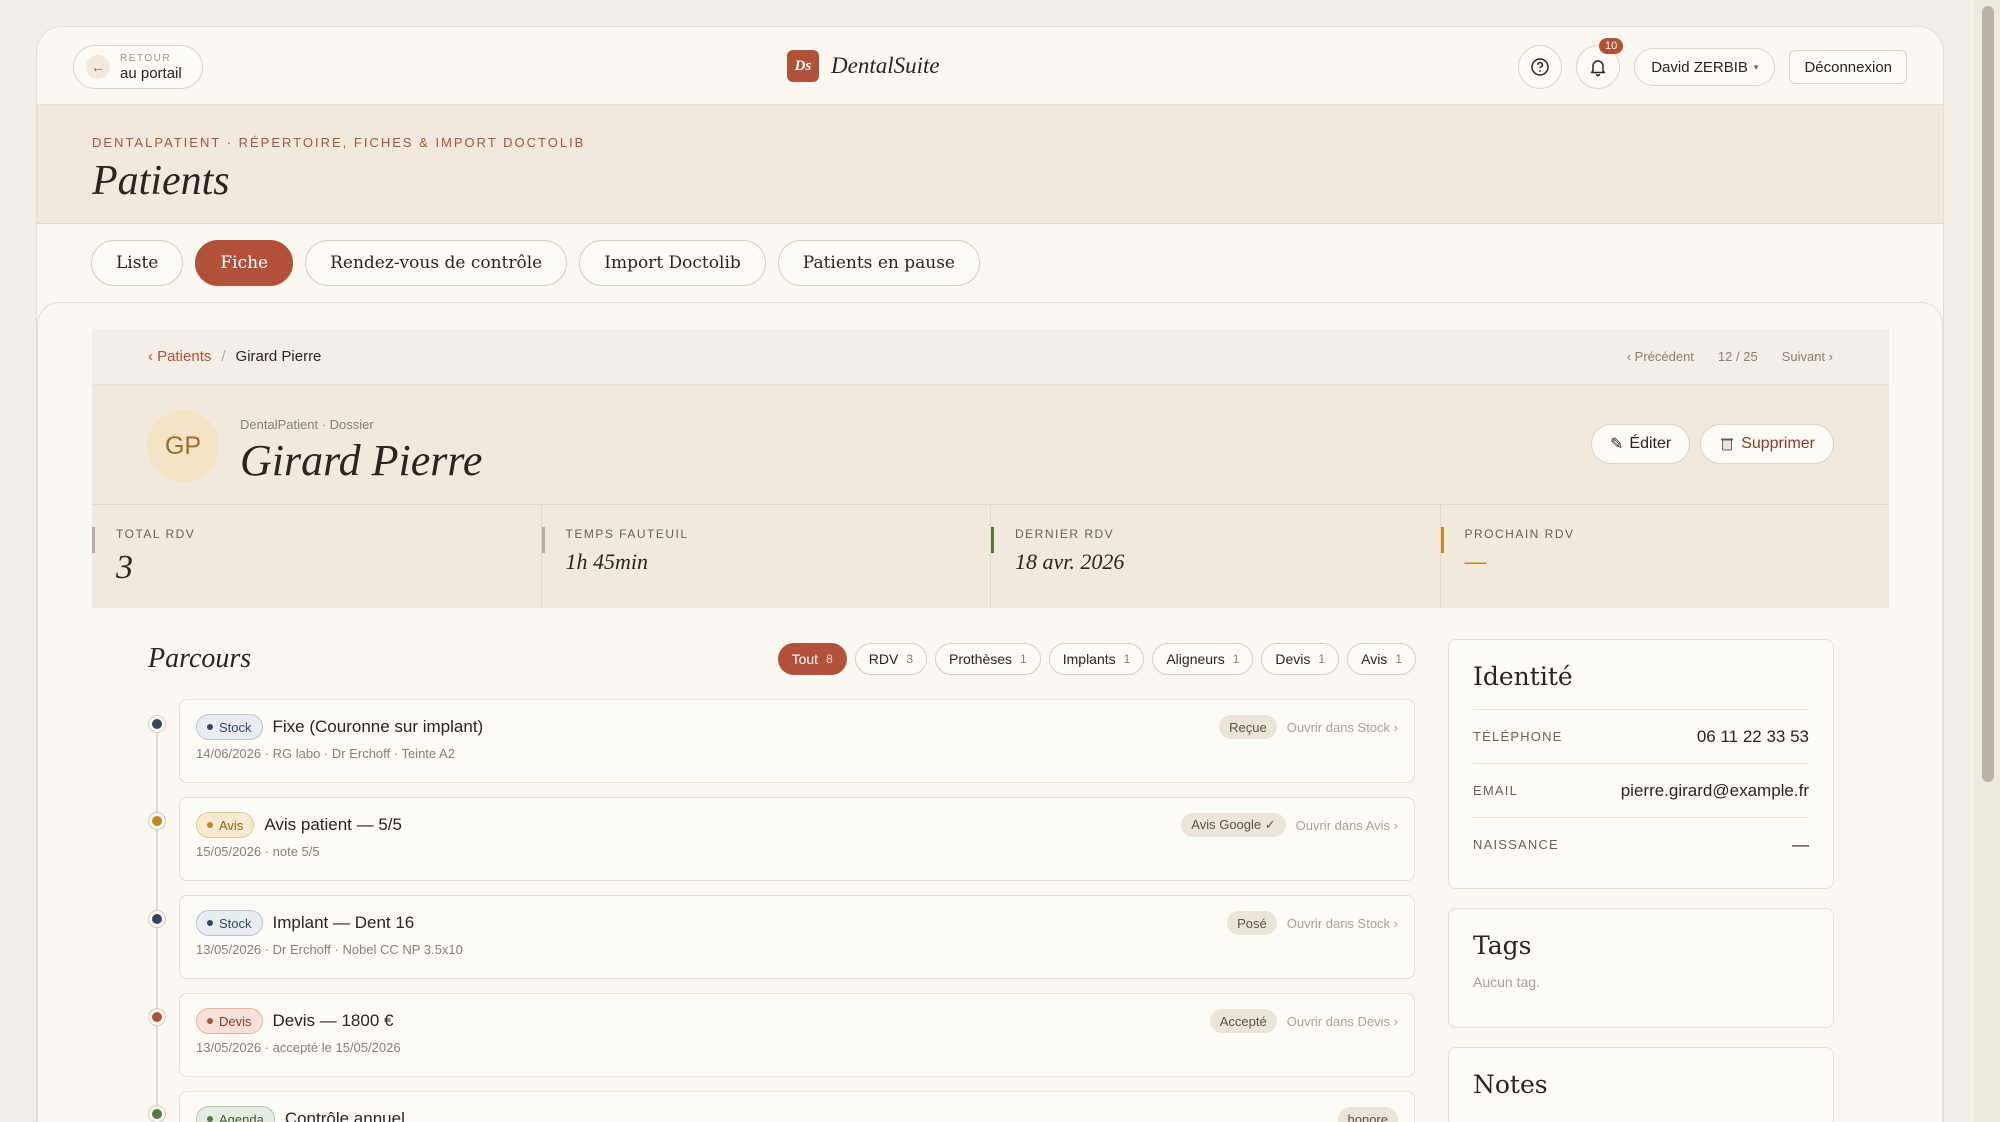 The height and width of the screenshot is (1122, 2000). I want to click on stat-label: TEMPS FAUTEUIL, so click(627, 534).